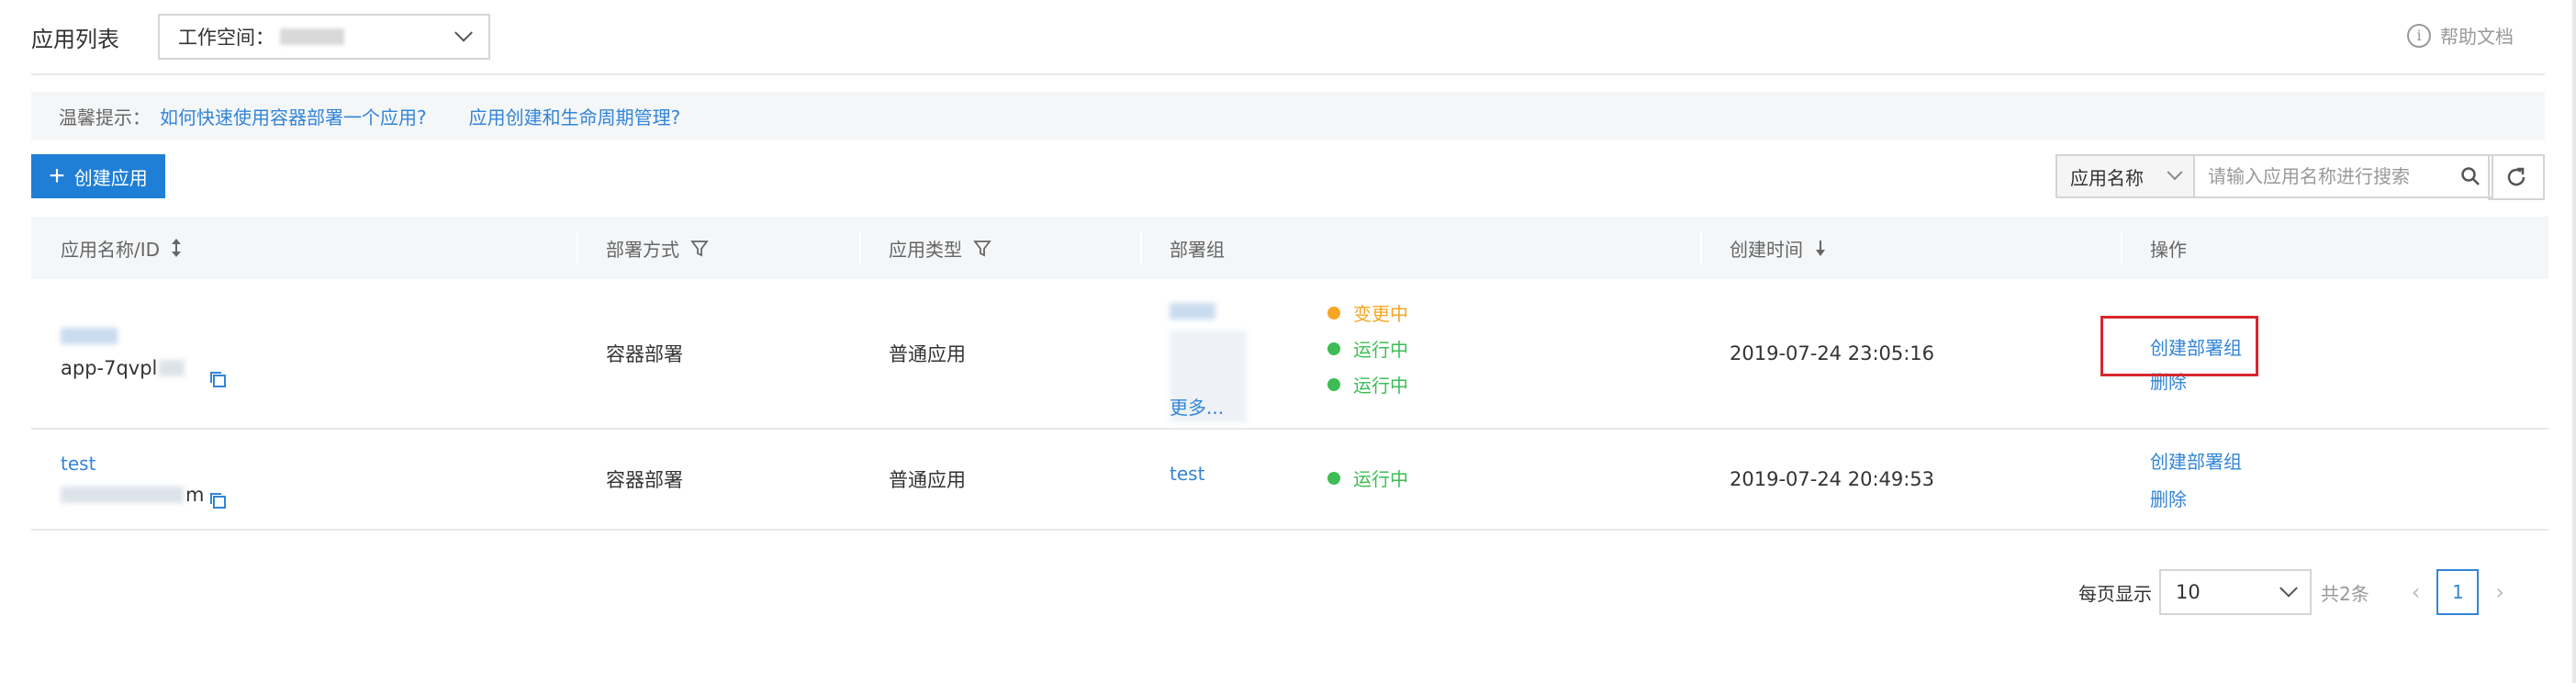 The width and height of the screenshot is (2576, 683). What do you see at coordinates (293, 116) in the screenshot?
I see `tip-link-quickstart: 如何快速使用容器部署一个应用?` at bounding box center [293, 116].